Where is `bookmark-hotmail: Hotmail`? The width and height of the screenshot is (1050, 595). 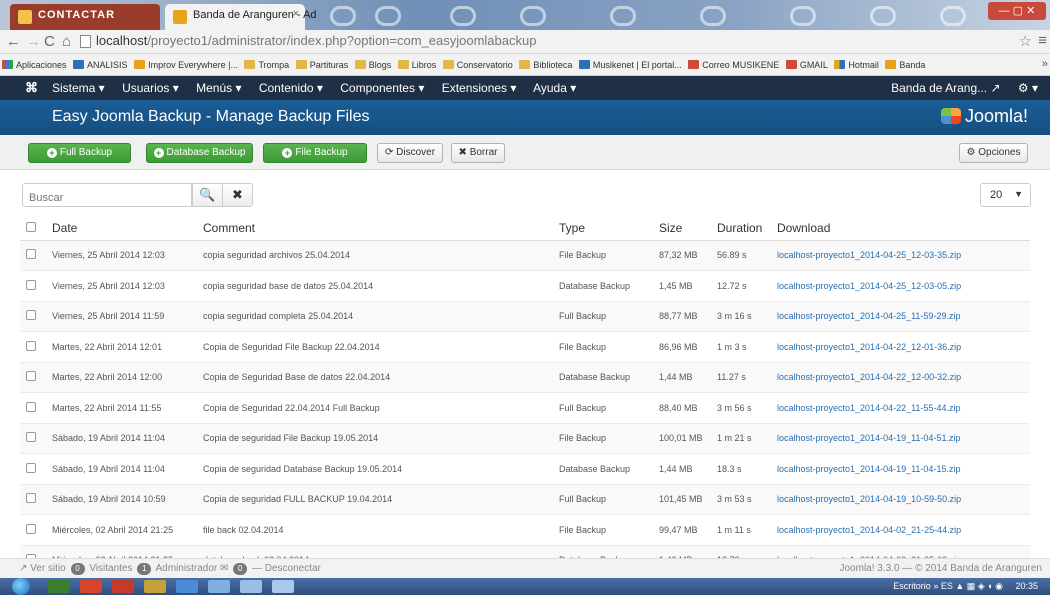 bookmark-hotmail: Hotmail is located at coordinates (856, 62).